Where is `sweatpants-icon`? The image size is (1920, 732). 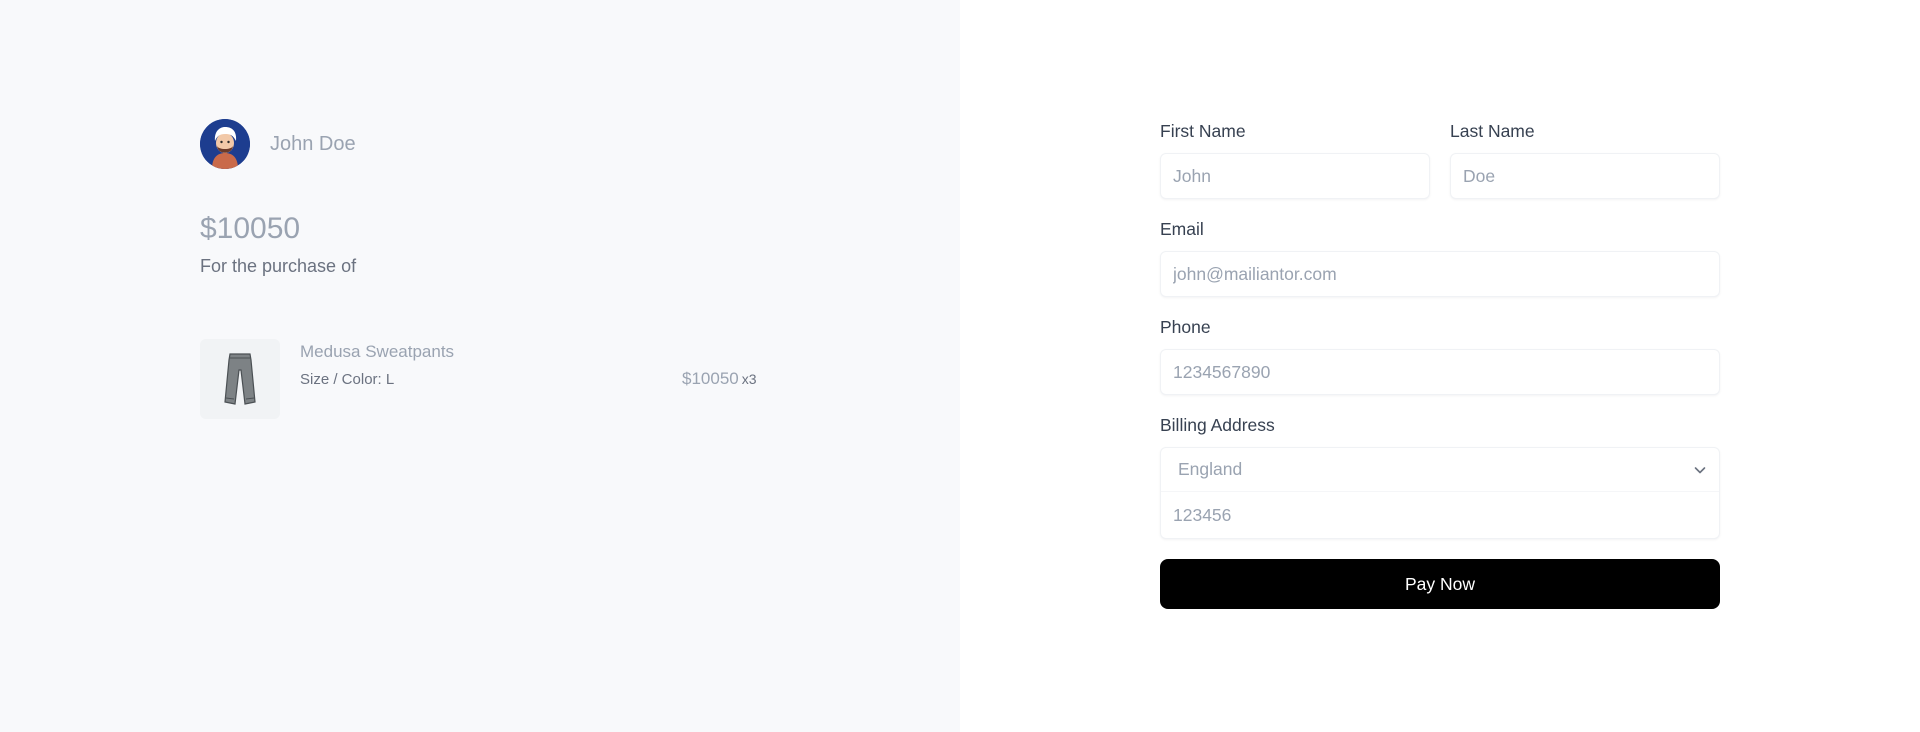
sweatpants-icon is located at coordinates (240, 379).